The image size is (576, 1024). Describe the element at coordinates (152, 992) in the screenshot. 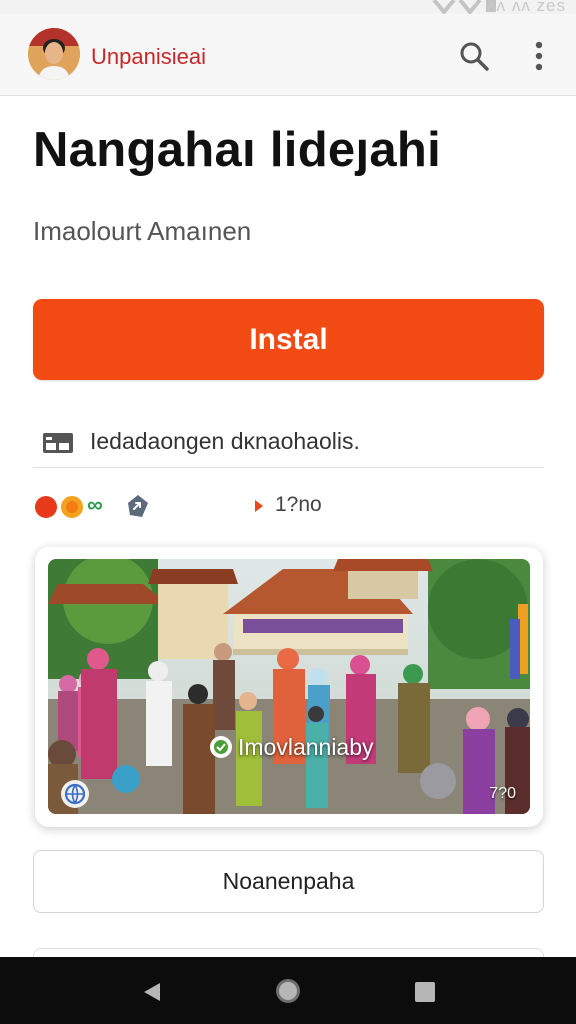

I see `back-icon` at that location.